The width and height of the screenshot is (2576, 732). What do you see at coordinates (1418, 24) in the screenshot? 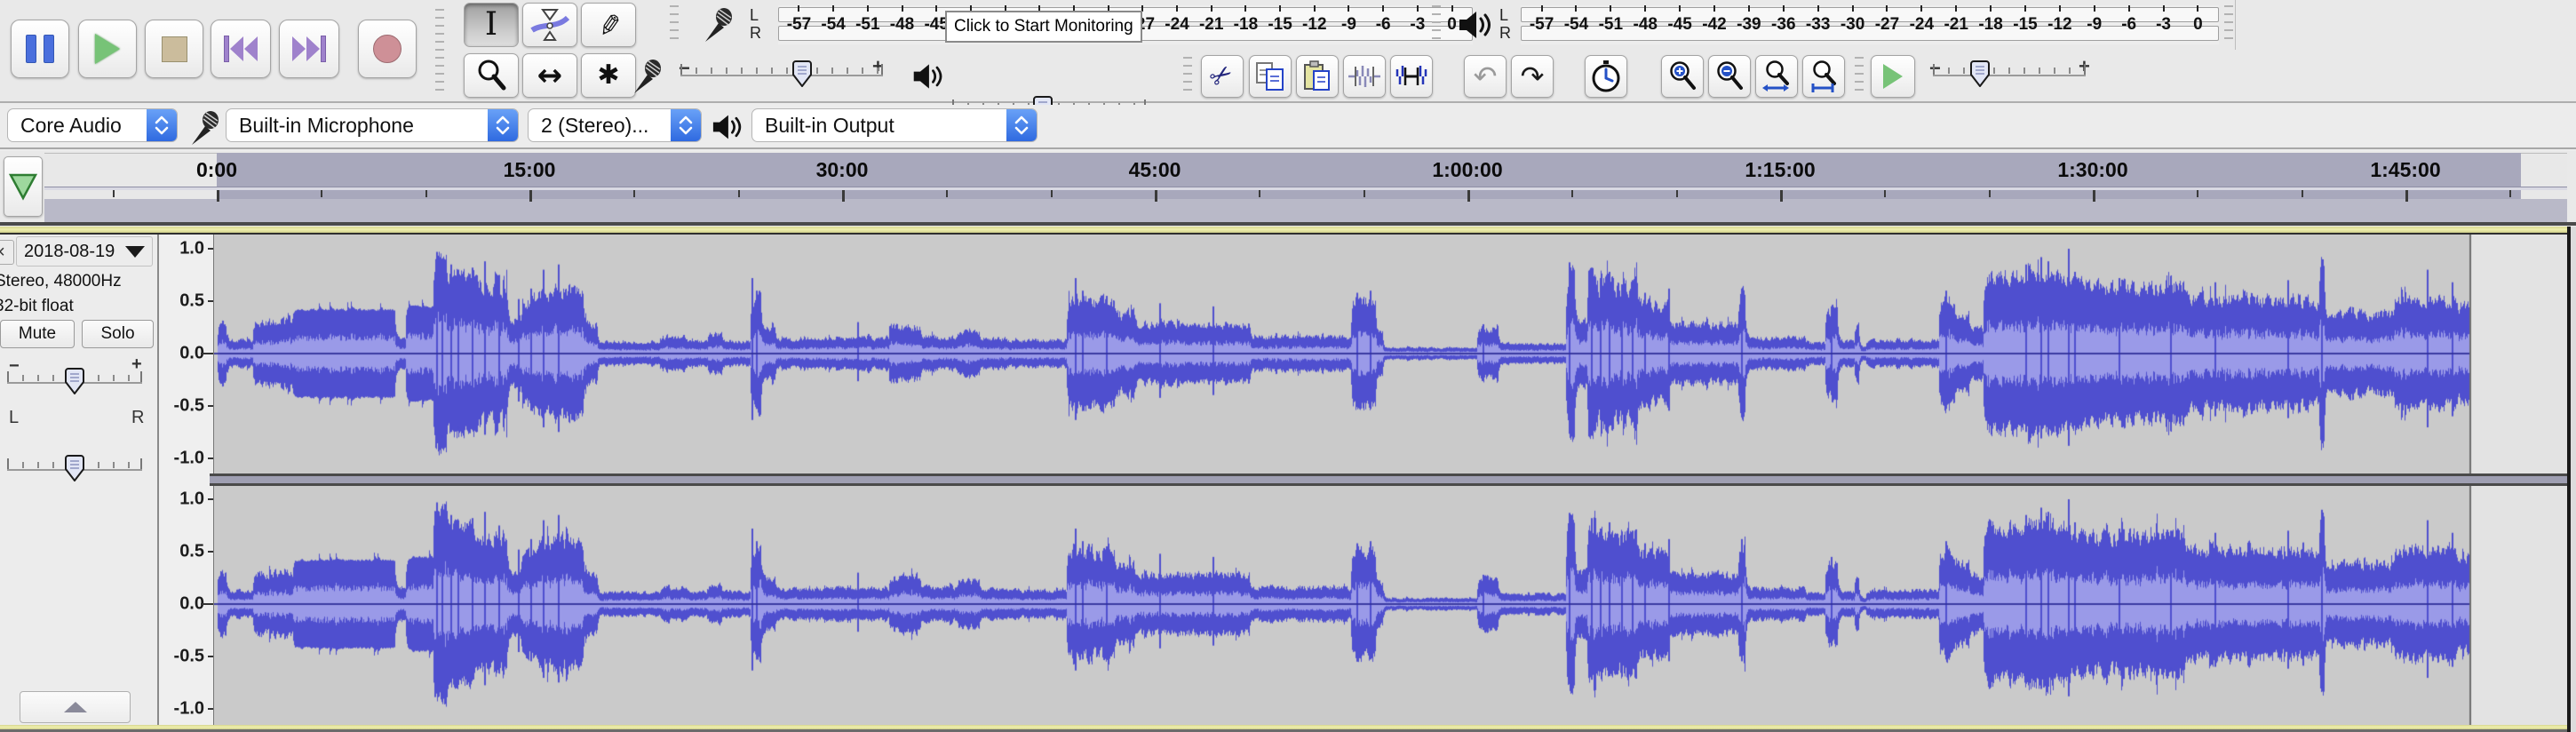
I see `meter-scale-number: -3` at bounding box center [1418, 24].